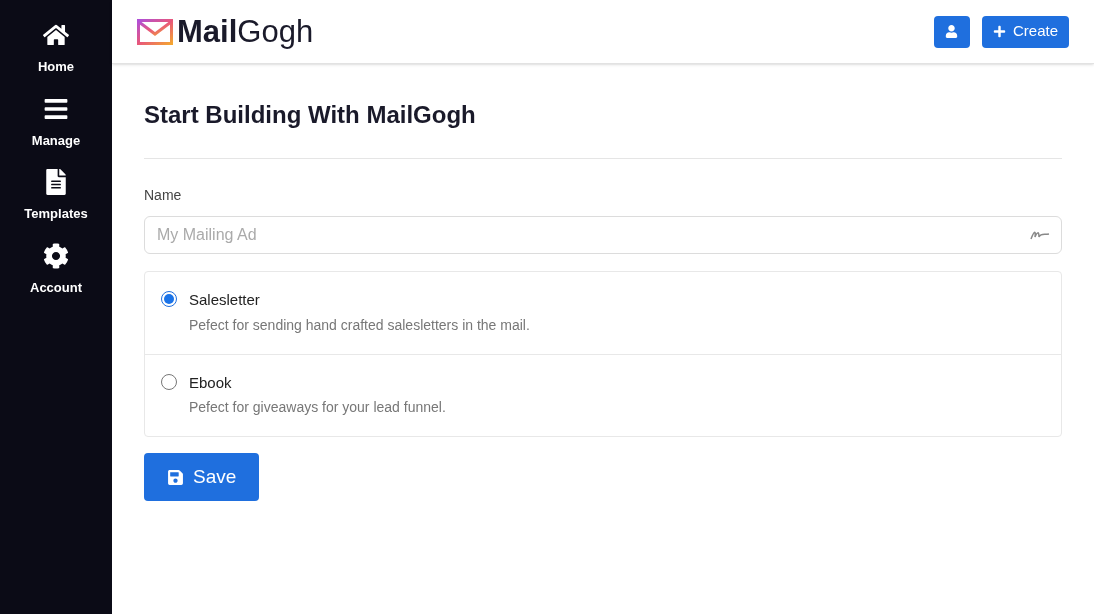 The height and width of the screenshot is (614, 1094). I want to click on create-button: Create, so click(1025, 31).